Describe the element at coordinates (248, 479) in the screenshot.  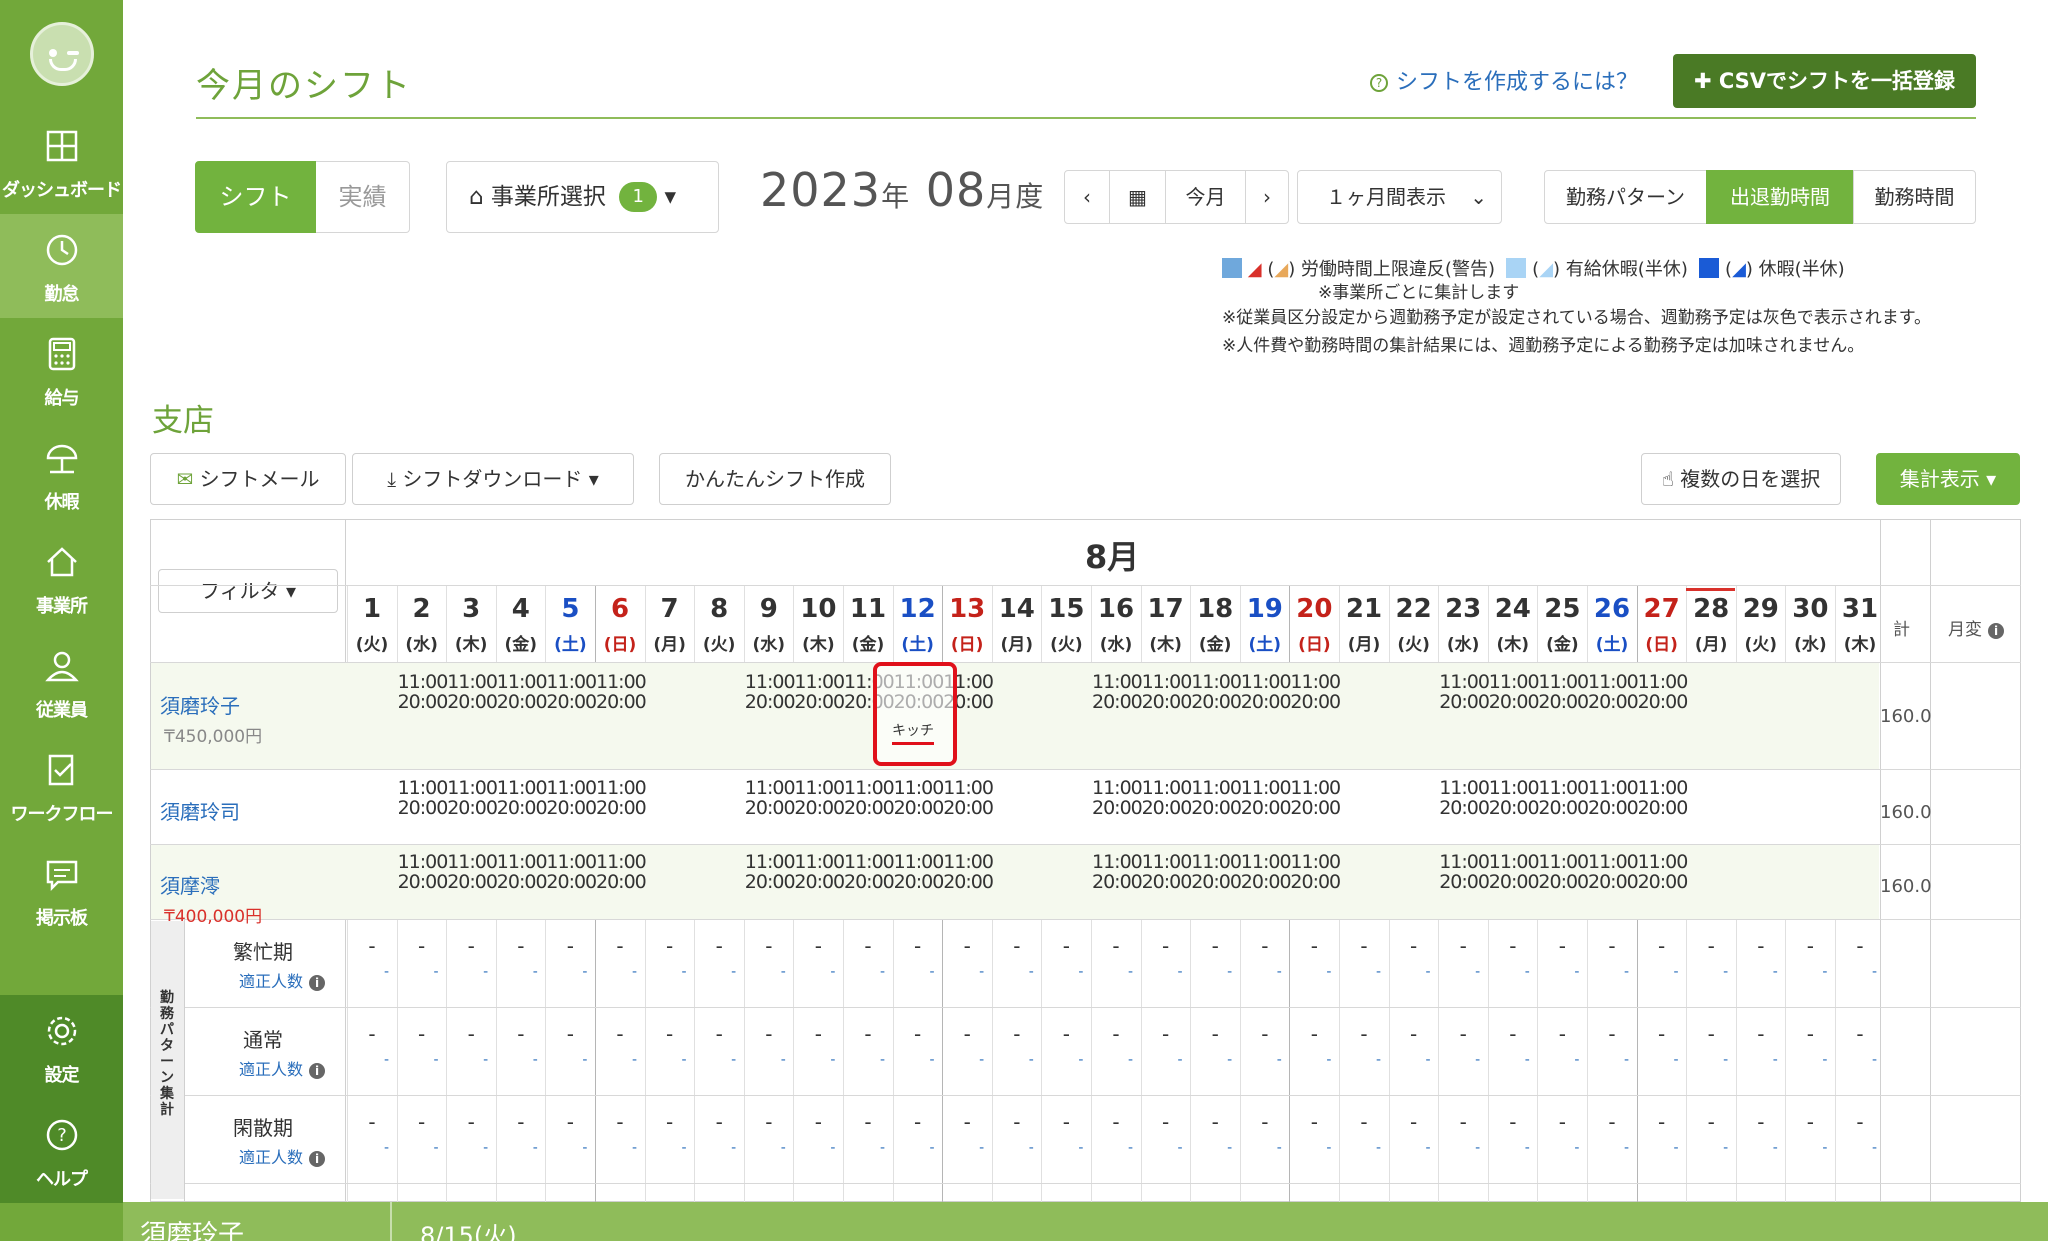
I see `shift-mail-button: ✉ シフトメール` at that location.